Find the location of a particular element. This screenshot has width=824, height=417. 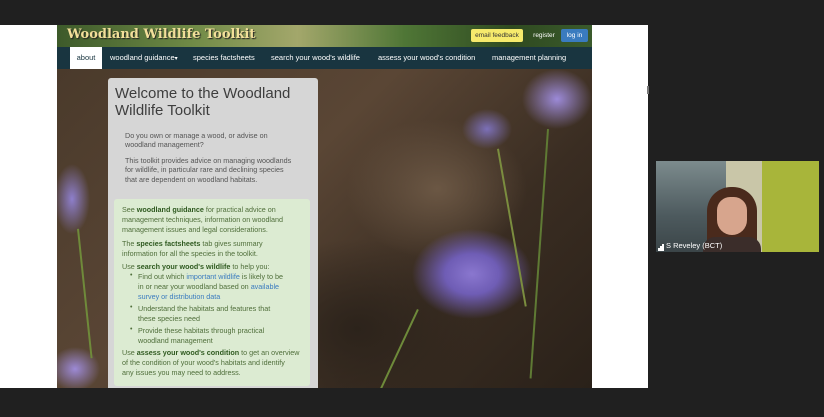

text-line: woodland management? is located at coordinates (164, 145).